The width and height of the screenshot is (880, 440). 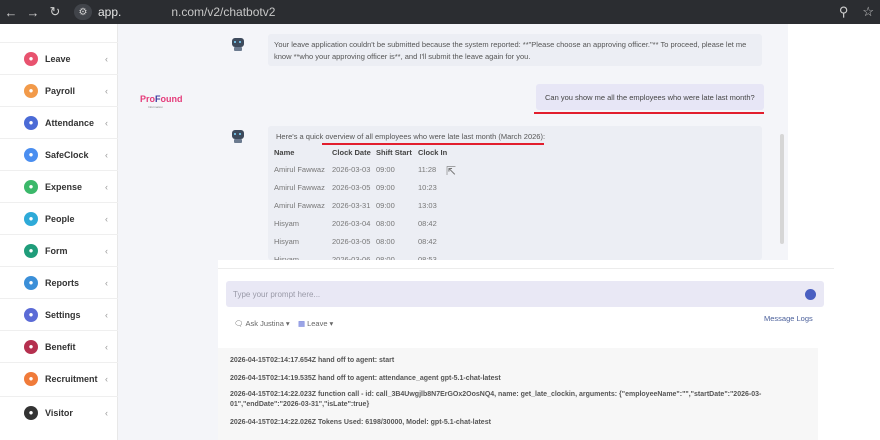 What do you see at coordinates (71, 378) in the screenshot?
I see `sidebar-item-label: Recruitment` at bounding box center [71, 378].